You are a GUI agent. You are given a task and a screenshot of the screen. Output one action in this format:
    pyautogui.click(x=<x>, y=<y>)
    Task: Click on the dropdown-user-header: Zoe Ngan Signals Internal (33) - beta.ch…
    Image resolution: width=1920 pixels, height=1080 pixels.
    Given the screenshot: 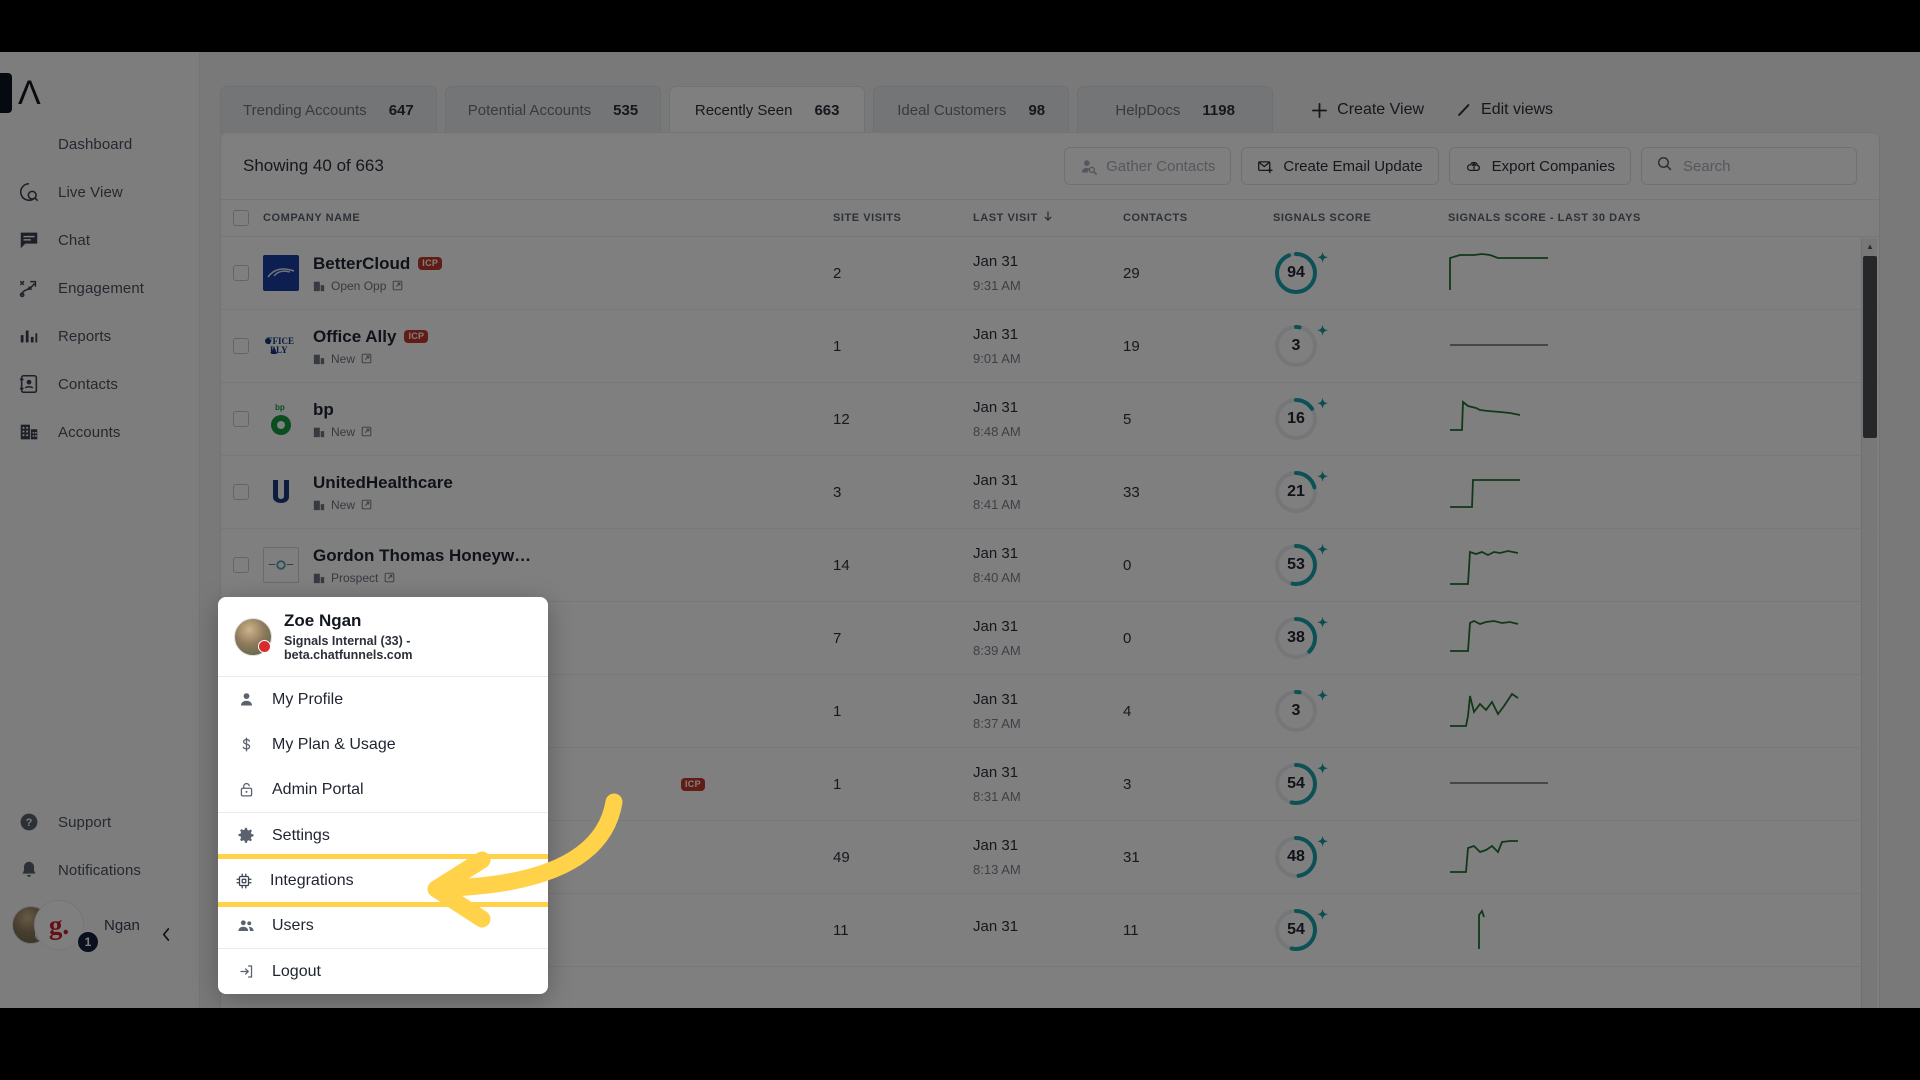 What is the action you would take?
    pyautogui.click(x=383, y=636)
    